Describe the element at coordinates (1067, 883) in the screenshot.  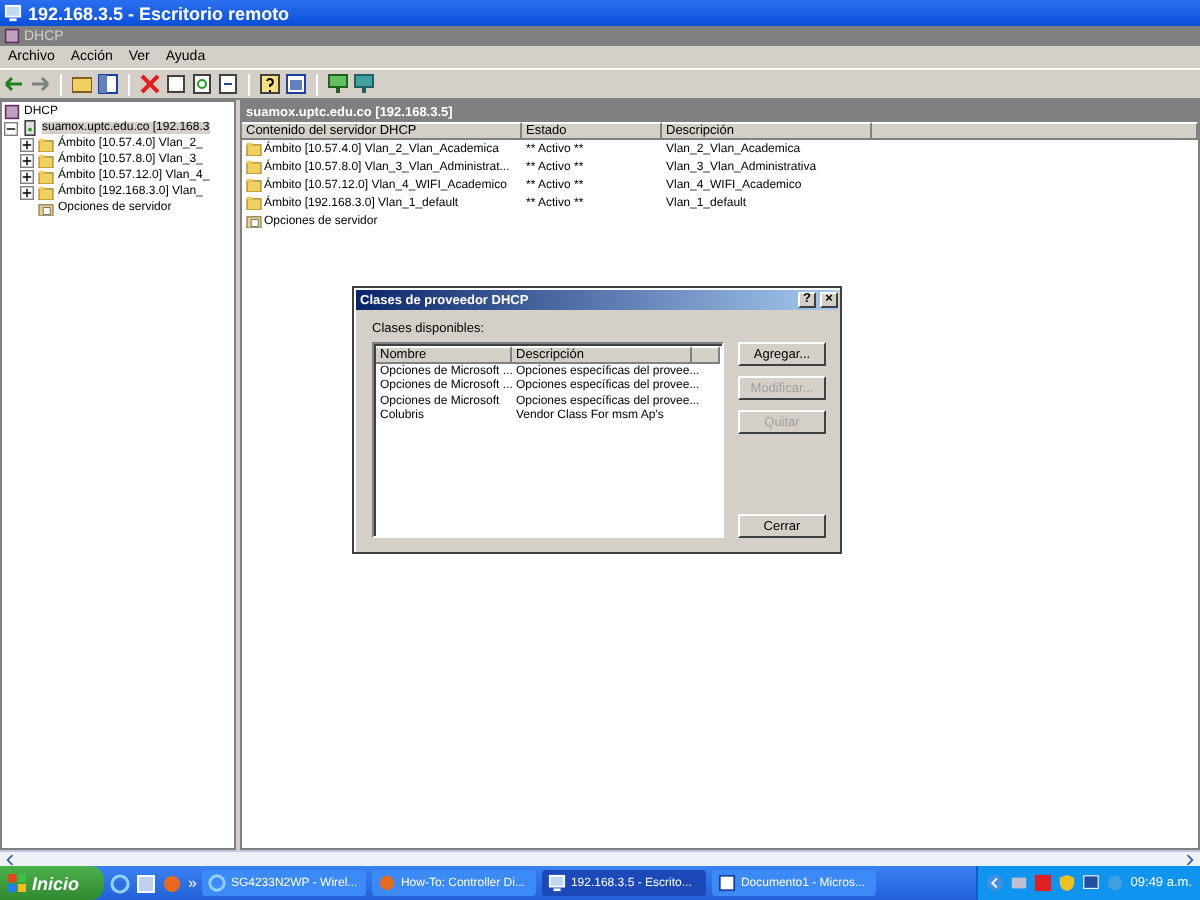
I see `shield-icon` at that location.